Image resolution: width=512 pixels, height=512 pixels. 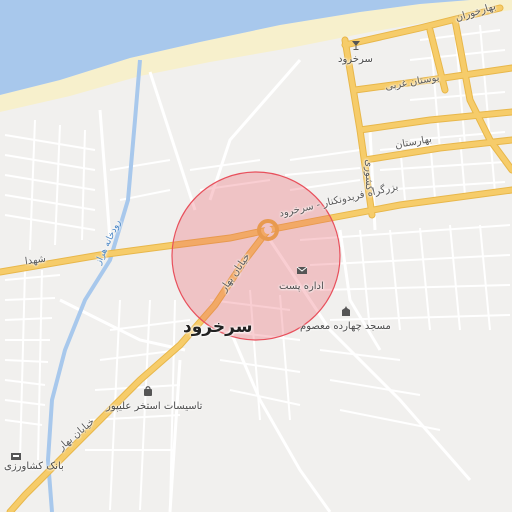 What do you see at coordinates (356, 45) in the screenshot?
I see `cocktail-icon` at bounding box center [356, 45].